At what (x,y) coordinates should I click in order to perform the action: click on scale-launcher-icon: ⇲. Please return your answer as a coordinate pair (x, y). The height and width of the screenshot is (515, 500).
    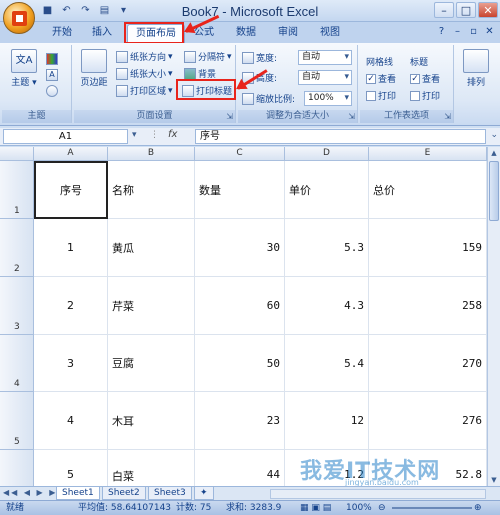
    Looking at the image, I should click on (351, 116).